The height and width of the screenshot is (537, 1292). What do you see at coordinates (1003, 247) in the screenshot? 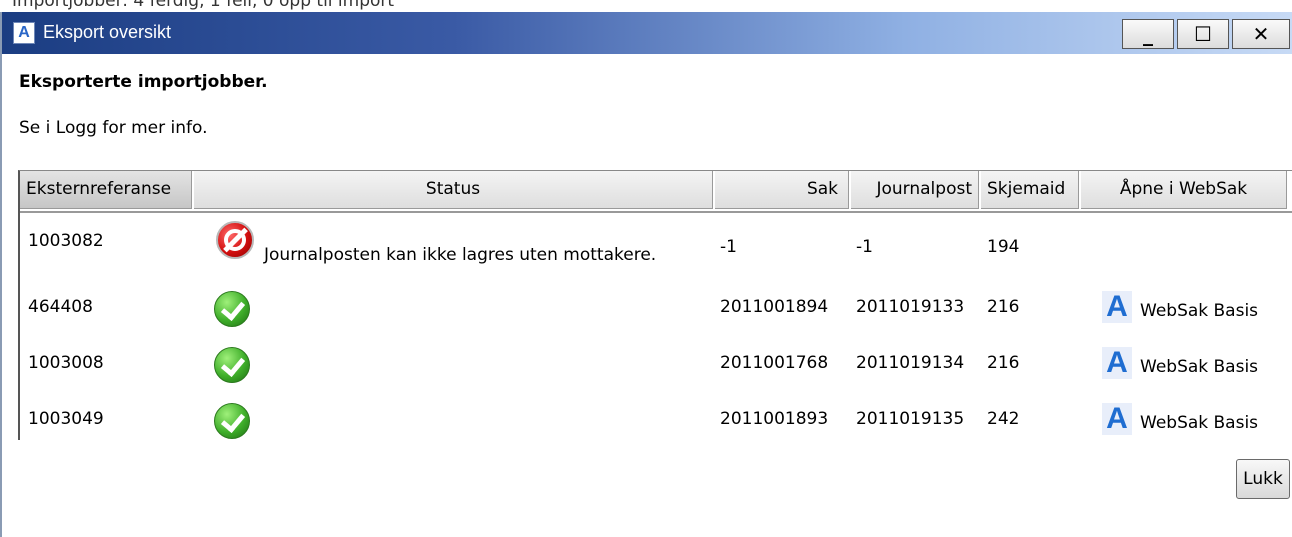
I see `skjemaid-cell: 194` at bounding box center [1003, 247].